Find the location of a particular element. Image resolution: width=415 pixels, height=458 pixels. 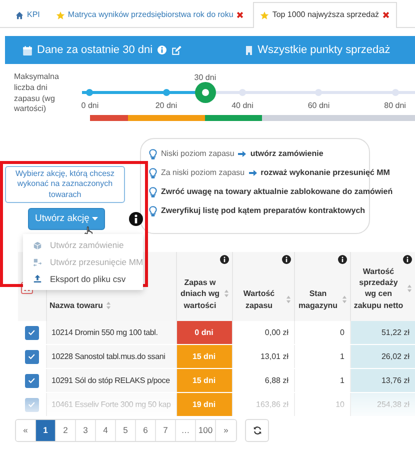

slider-thumb is located at coordinates (205, 92).